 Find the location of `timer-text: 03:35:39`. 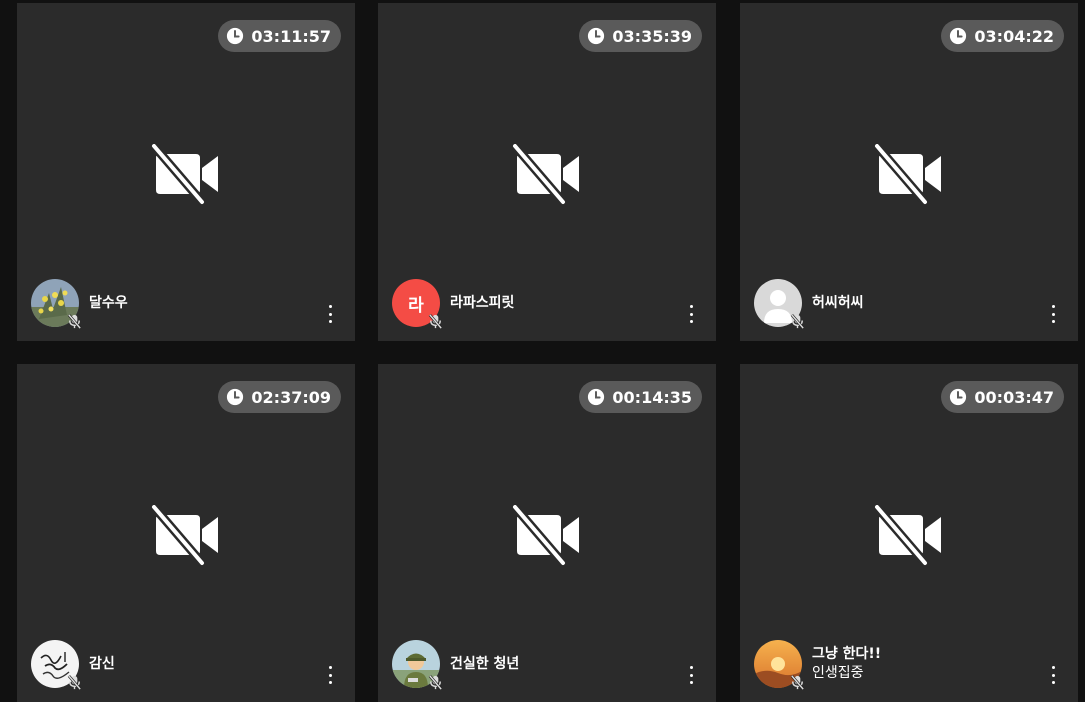

timer-text: 03:35:39 is located at coordinates (652, 36).